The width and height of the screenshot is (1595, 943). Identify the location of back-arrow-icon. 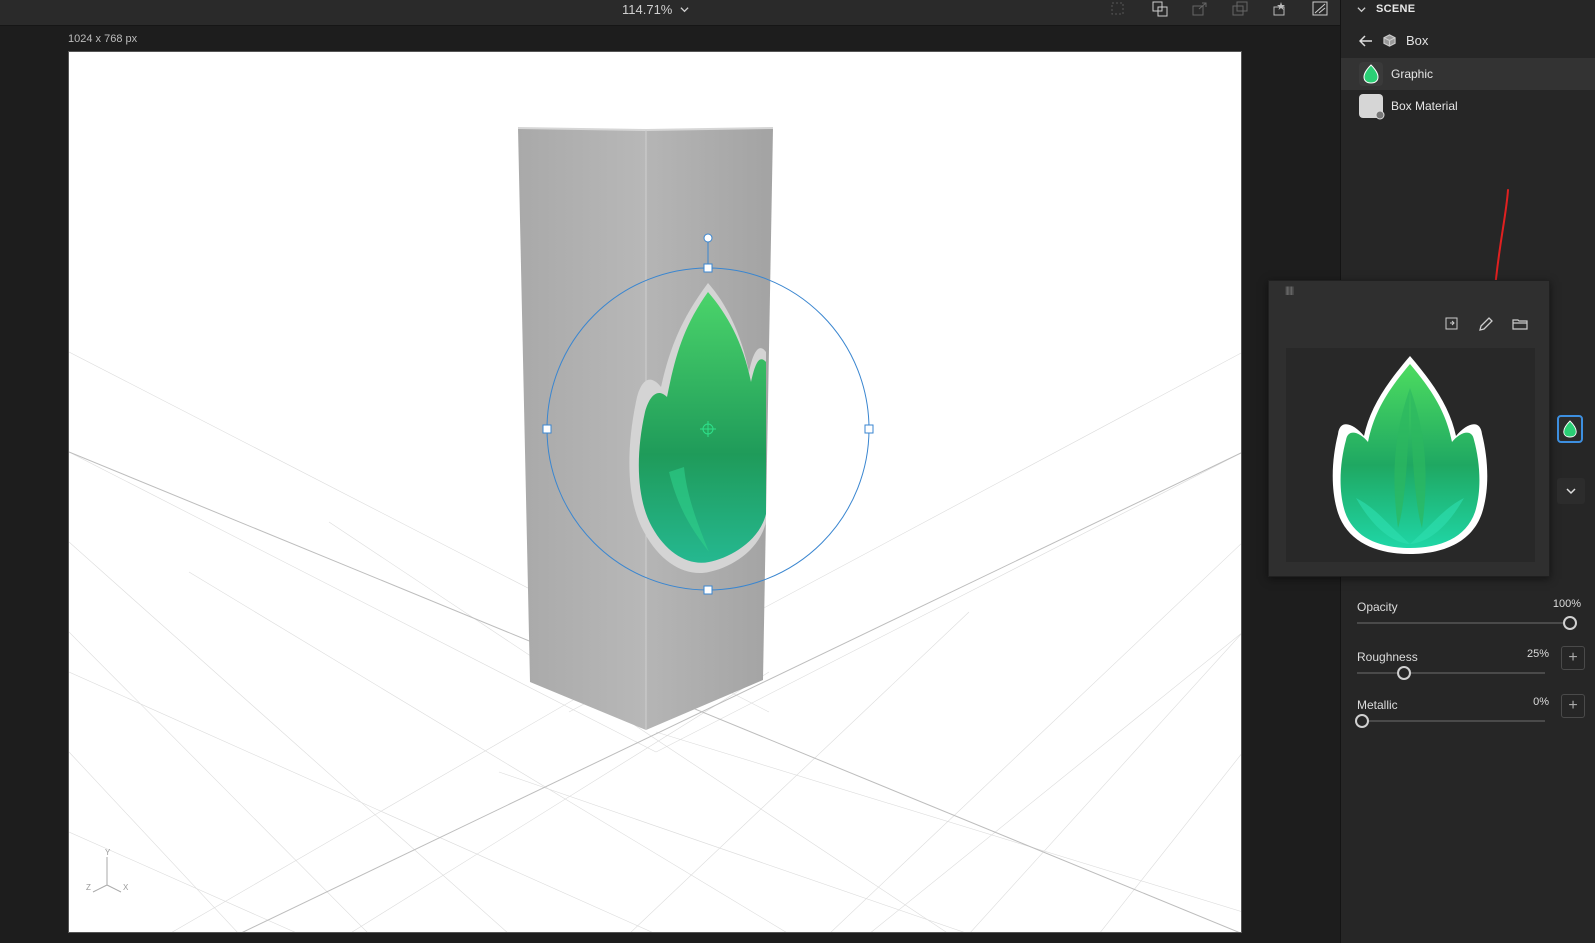
(1366, 40).